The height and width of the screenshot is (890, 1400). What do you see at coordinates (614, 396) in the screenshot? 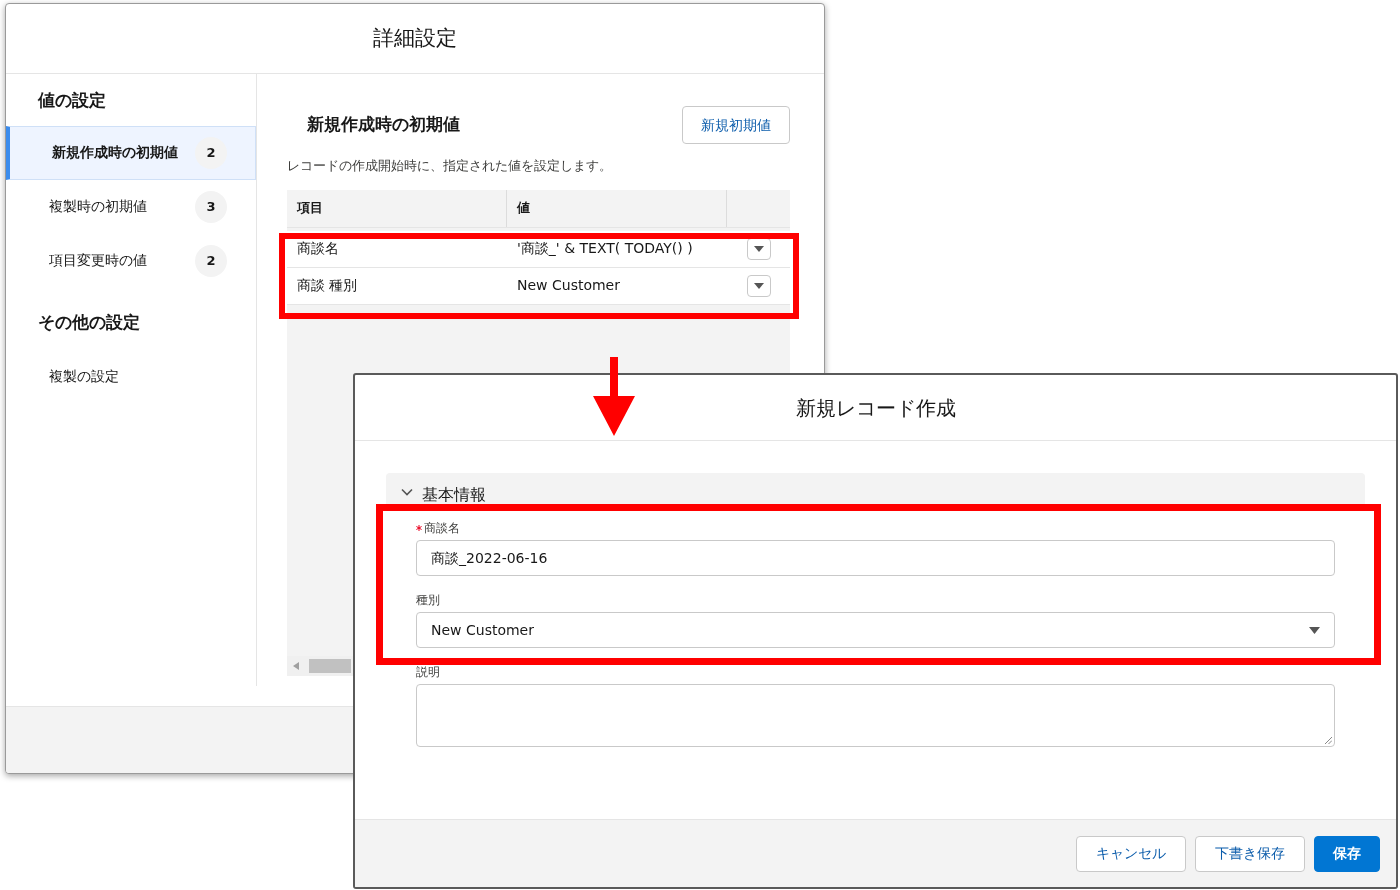
I see `down-arrow-icon` at bounding box center [614, 396].